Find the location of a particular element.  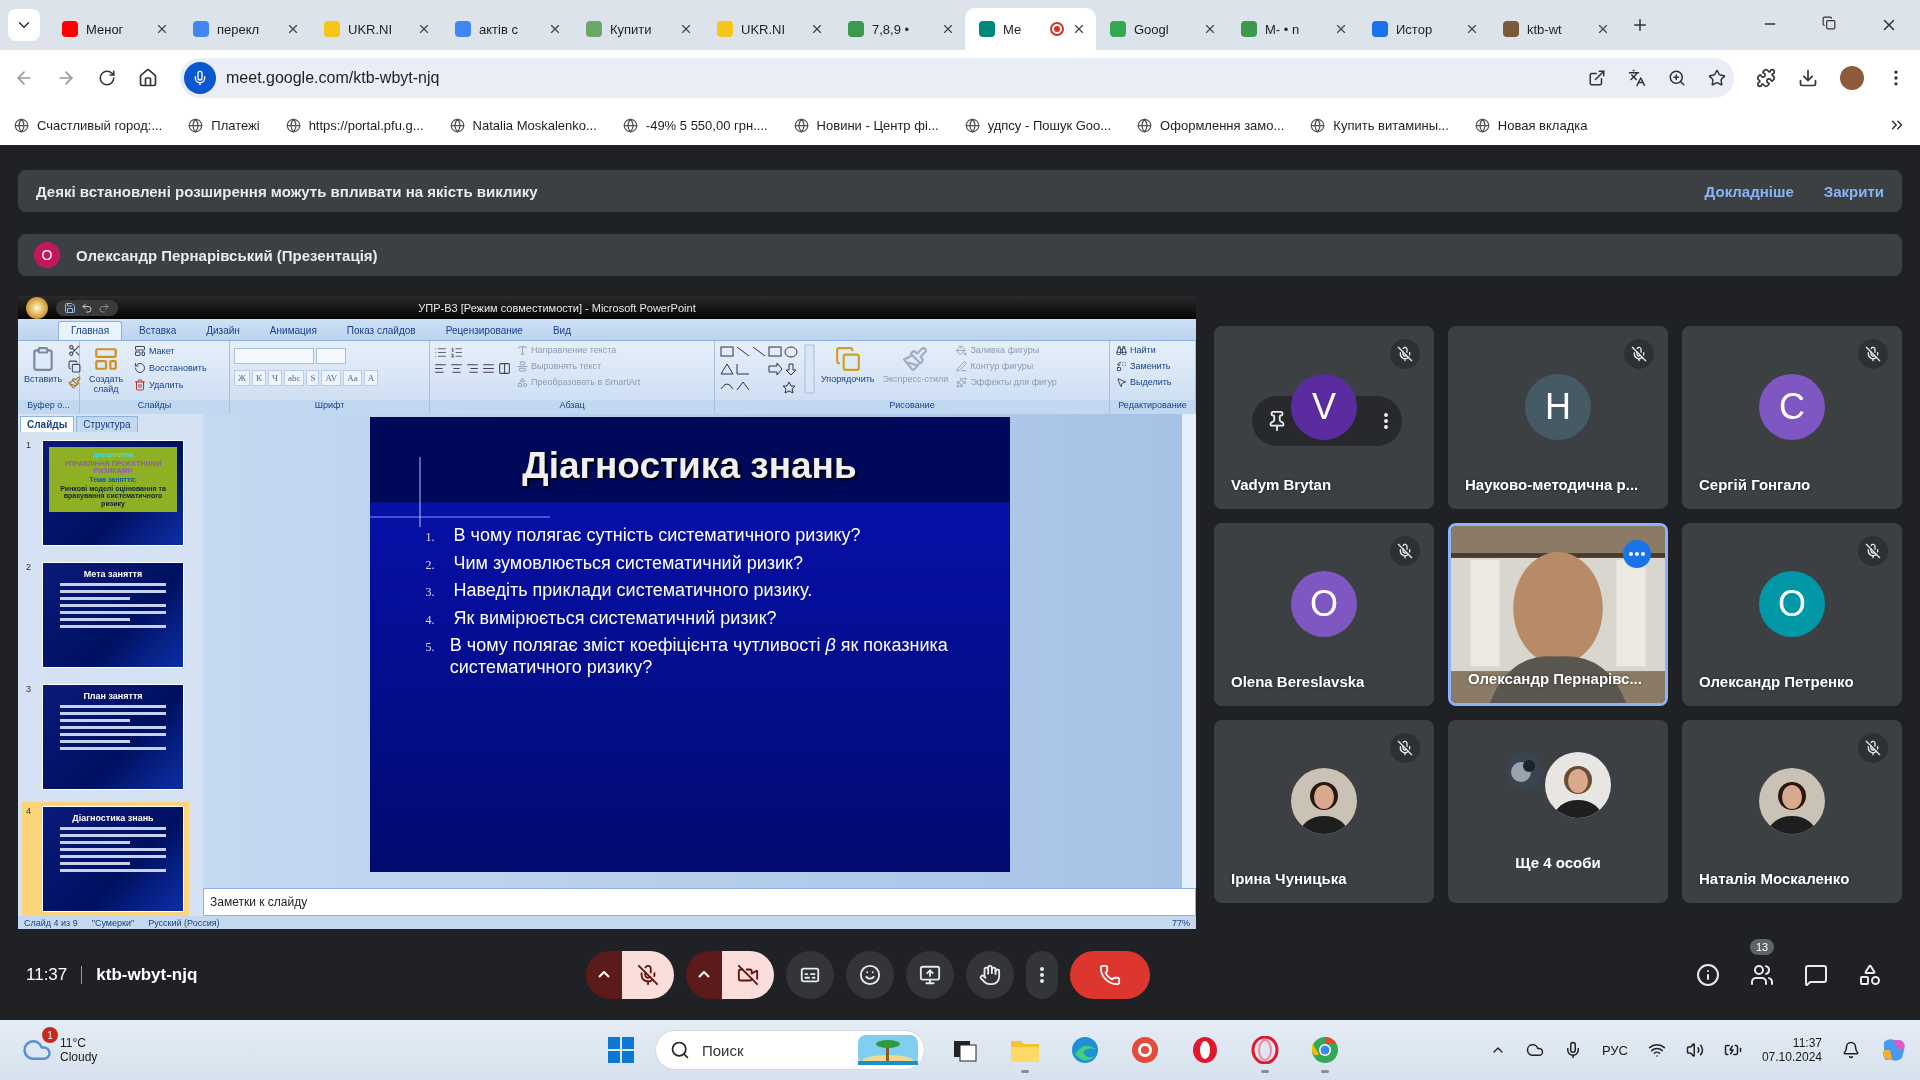

chat-icon is located at coordinates (1816, 974).